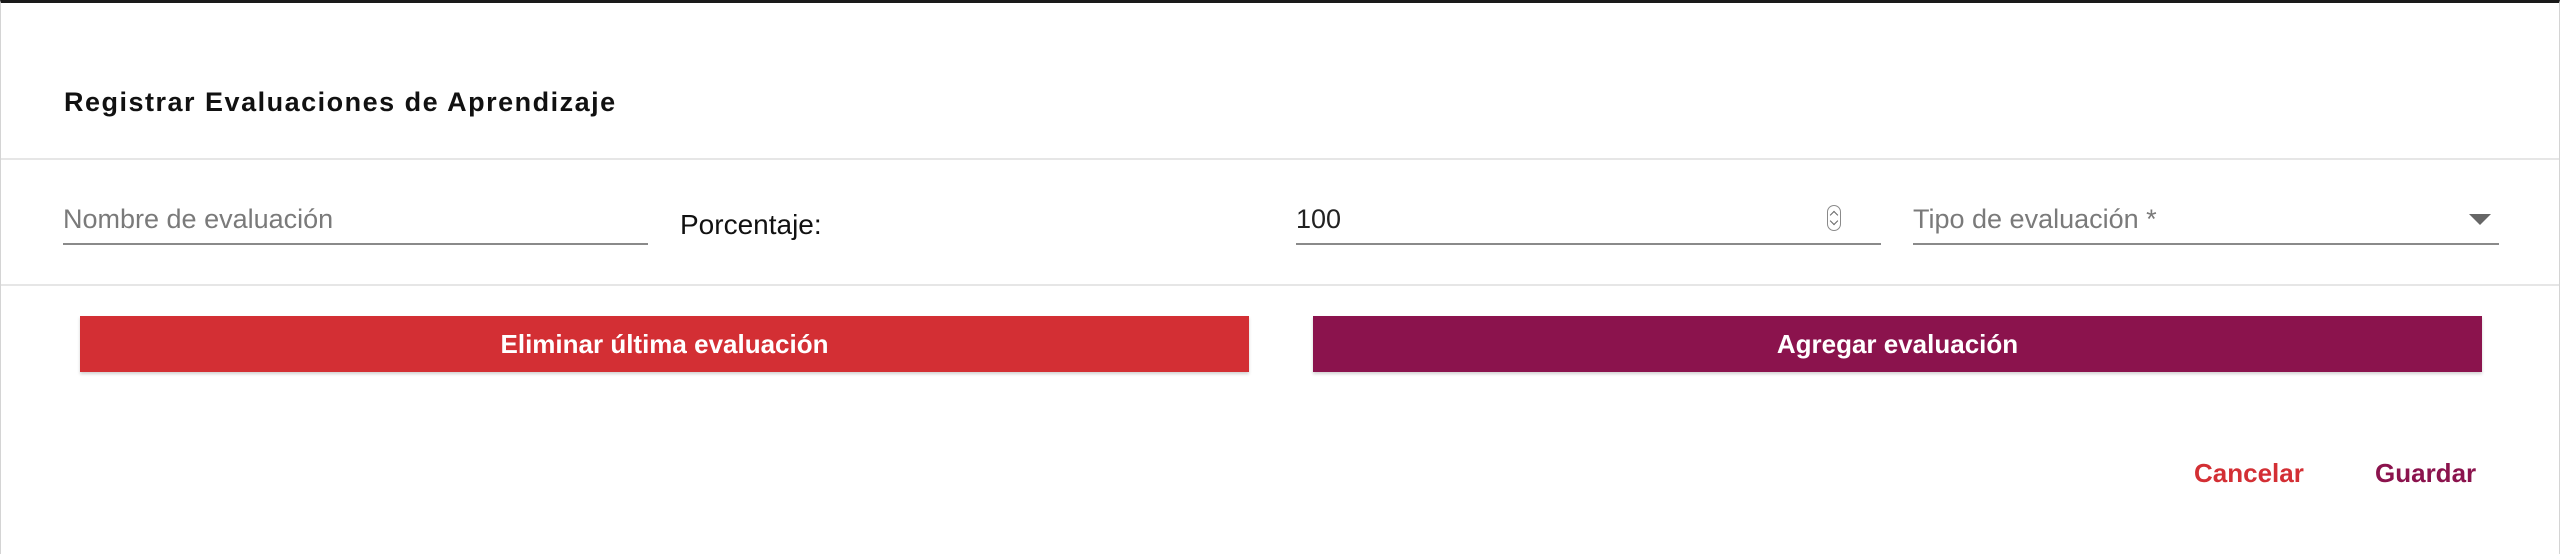  I want to click on cancel-button: Cancelar, so click(2249, 473).